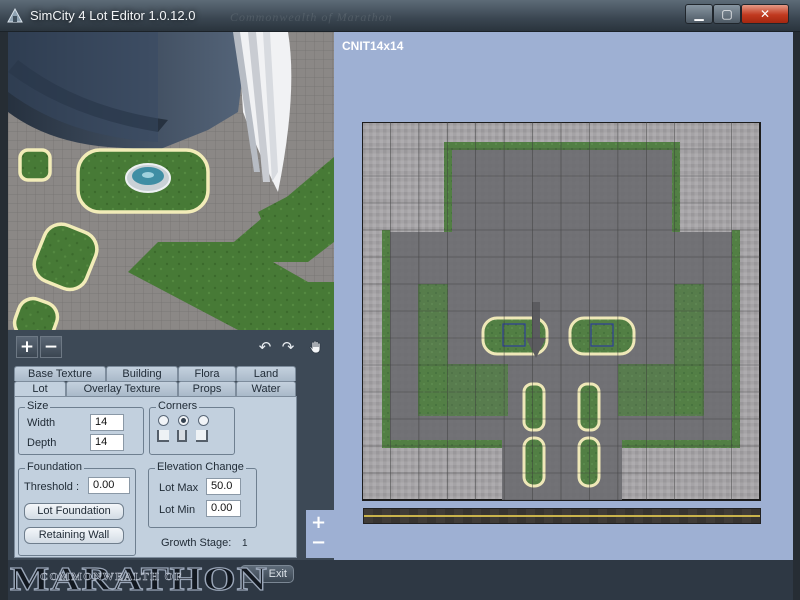 This screenshot has width=800, height=600. What do you see at coordinates (41, 423) in the screenshot?
I see `width-label: Width` at bounding box center [41, 423].